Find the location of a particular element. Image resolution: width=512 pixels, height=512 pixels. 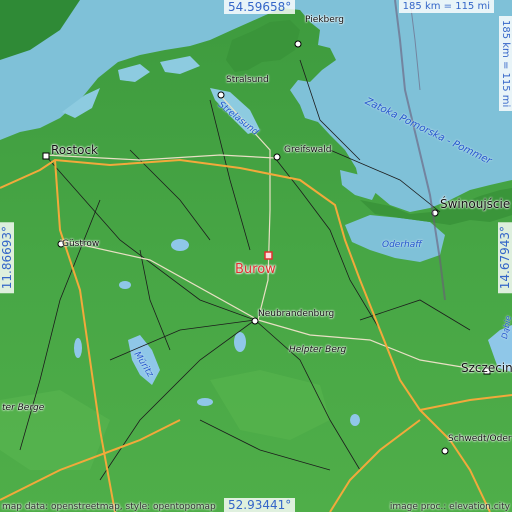

city-label-greifswald: Greifswald is located at coordinates (307, 150).